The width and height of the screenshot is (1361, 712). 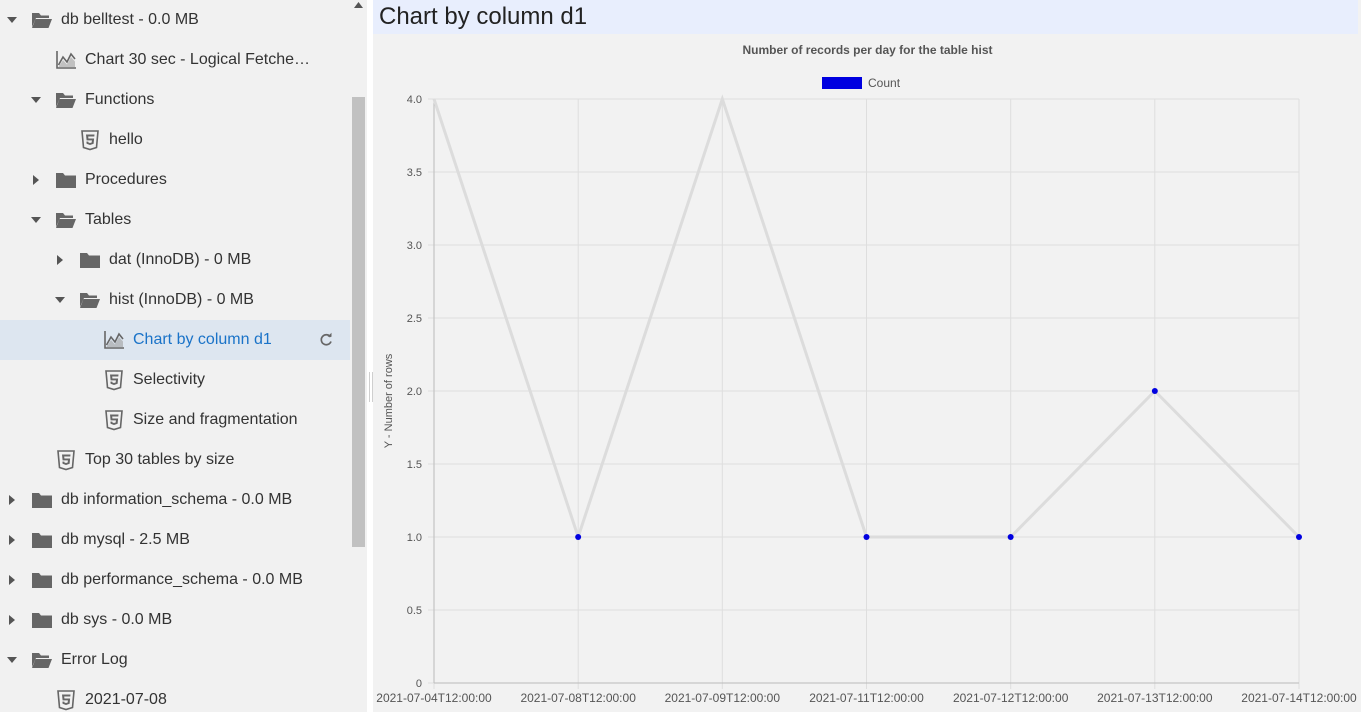 I want to click on y-tick-label: 3.0, so click(x=414, y=246).